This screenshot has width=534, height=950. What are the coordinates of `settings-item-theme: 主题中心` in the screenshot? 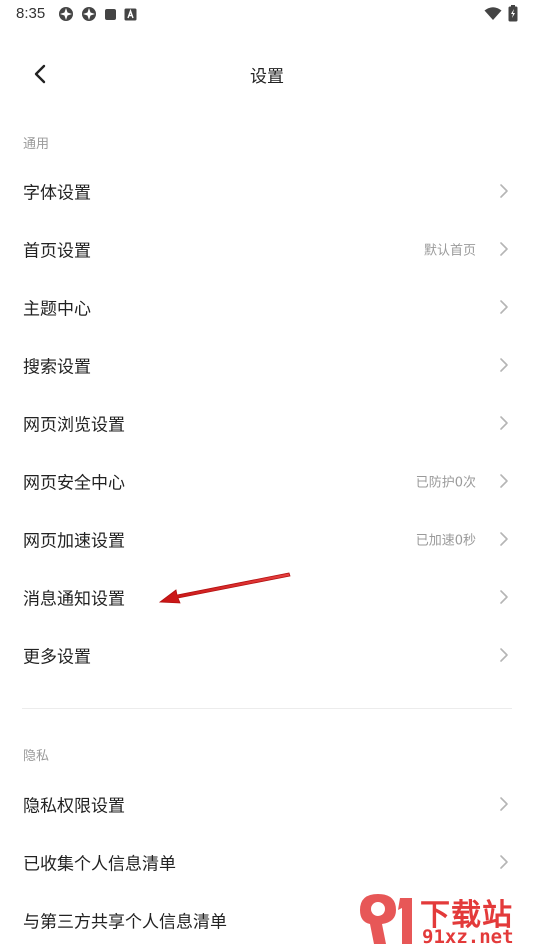 It's located at (267, 307).